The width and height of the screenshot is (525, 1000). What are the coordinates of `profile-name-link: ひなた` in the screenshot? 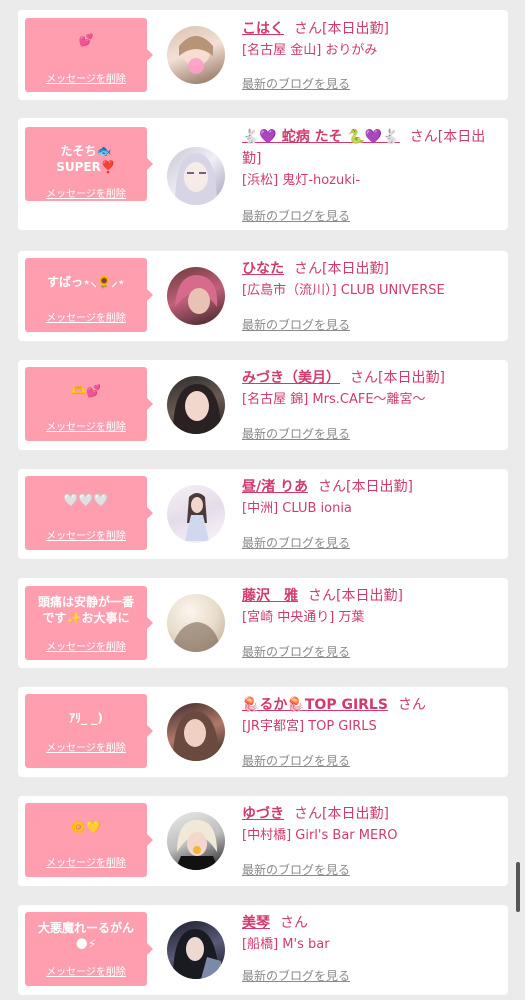 It's located at (263, 269).